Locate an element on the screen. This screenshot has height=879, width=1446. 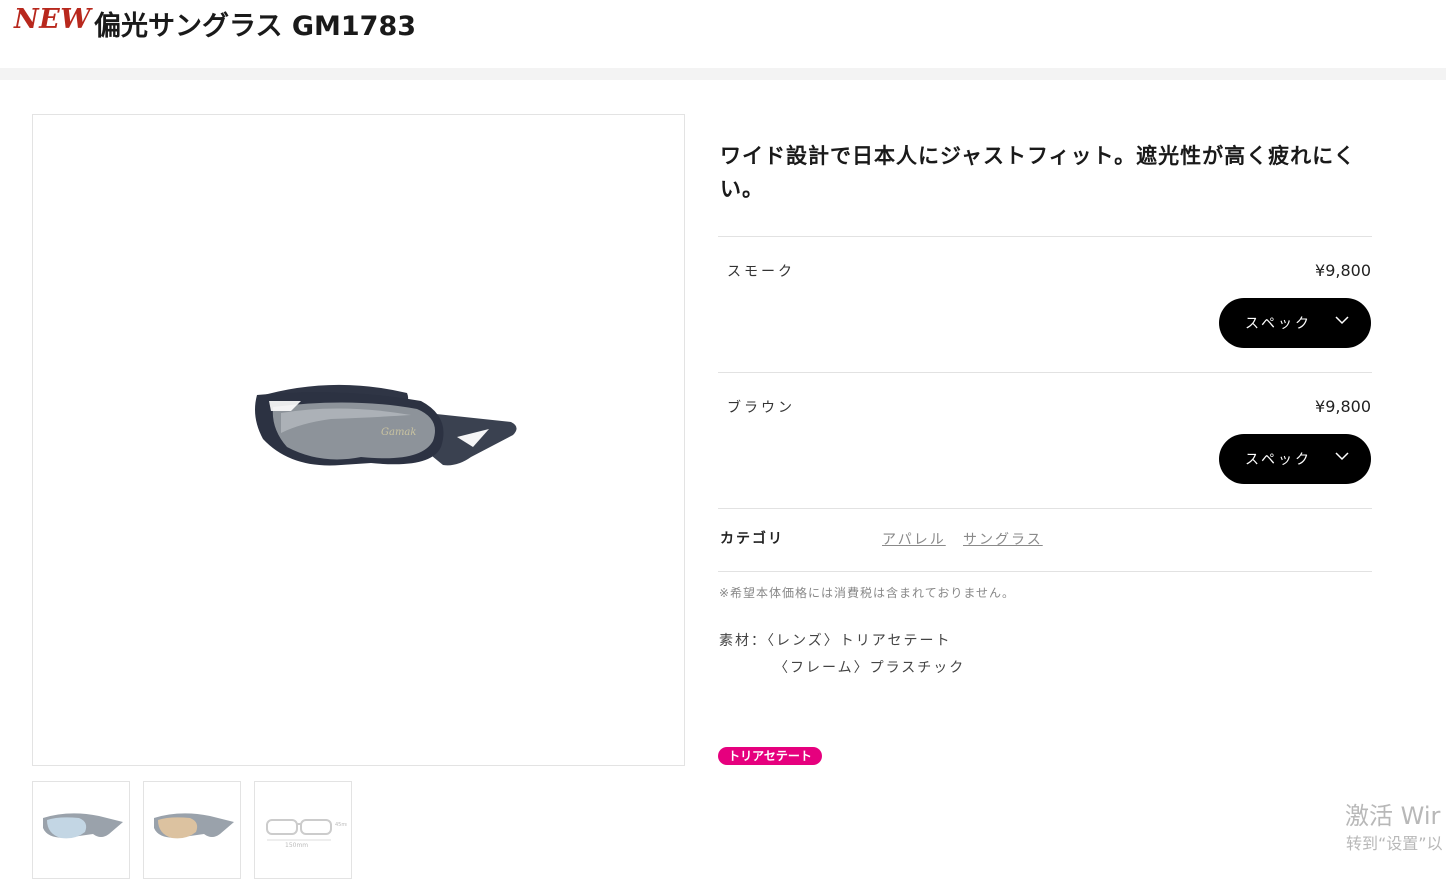
material-frame: 〈フレーム〉プラスチック is located at coordinates (870, 668).